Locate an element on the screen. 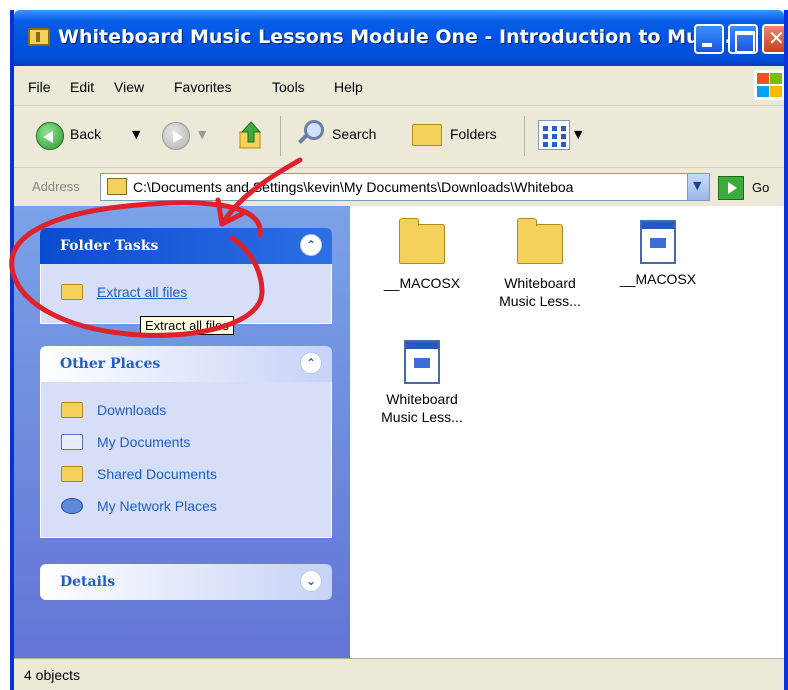 The height and width of the screenshot is (690, 788). folder-tasks-title: Folder Tasks is located at coordinates (109, 246).